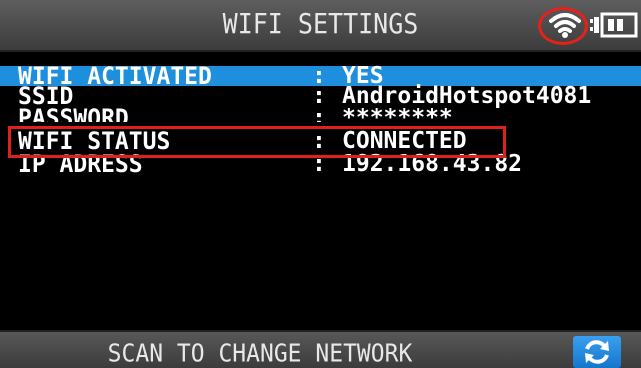 This screenshot has height=368, width=641. I want to click on header-bar: WIFI SETTINGS, so click(320, 26).